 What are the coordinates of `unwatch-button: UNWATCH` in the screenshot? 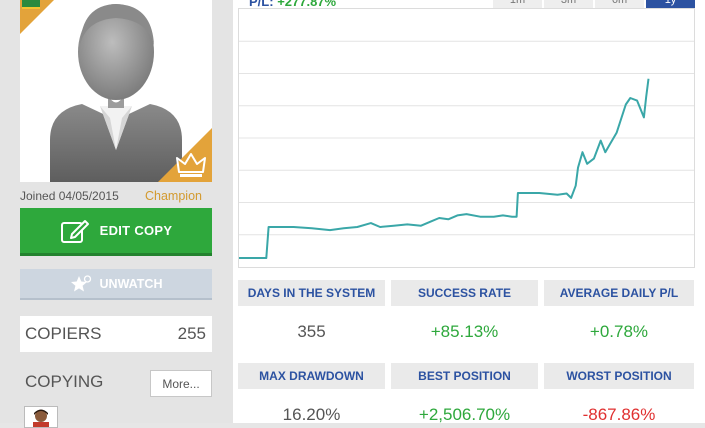 It's located at (116, 284).